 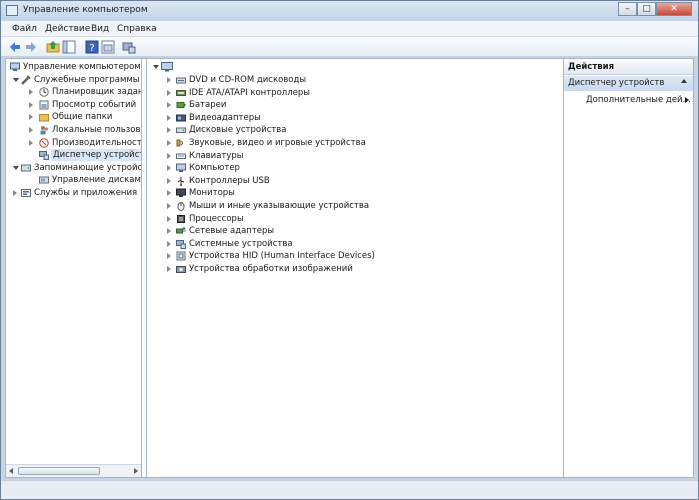 What do you see at coordinates (315, 181) in the screenshot?
I see `device-category-row: Контроллеры USB` at bounding box center [315, 181].